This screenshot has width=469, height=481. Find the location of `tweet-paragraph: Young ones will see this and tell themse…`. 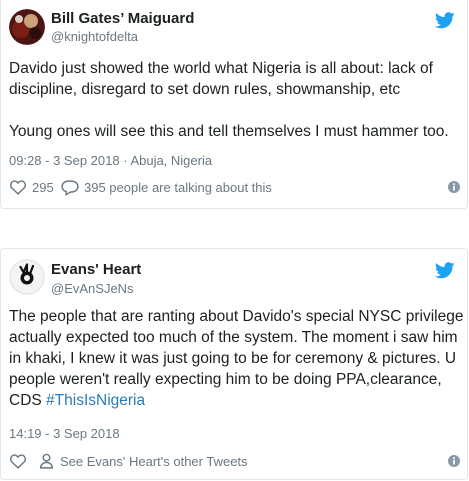

tweet-paragraph: Young ones will see this and tell themse… is located at coordinates (229, 131).